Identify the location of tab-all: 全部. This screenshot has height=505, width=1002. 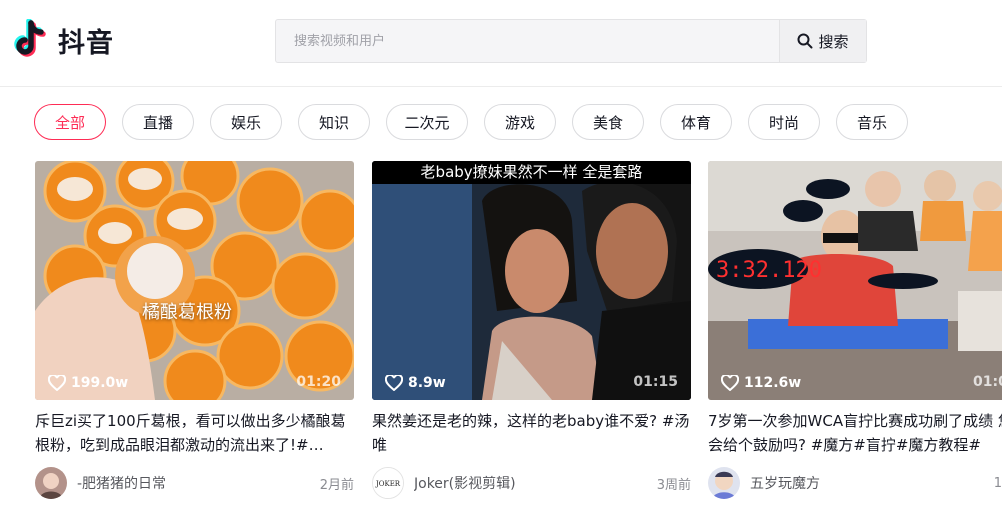
(70, 122).